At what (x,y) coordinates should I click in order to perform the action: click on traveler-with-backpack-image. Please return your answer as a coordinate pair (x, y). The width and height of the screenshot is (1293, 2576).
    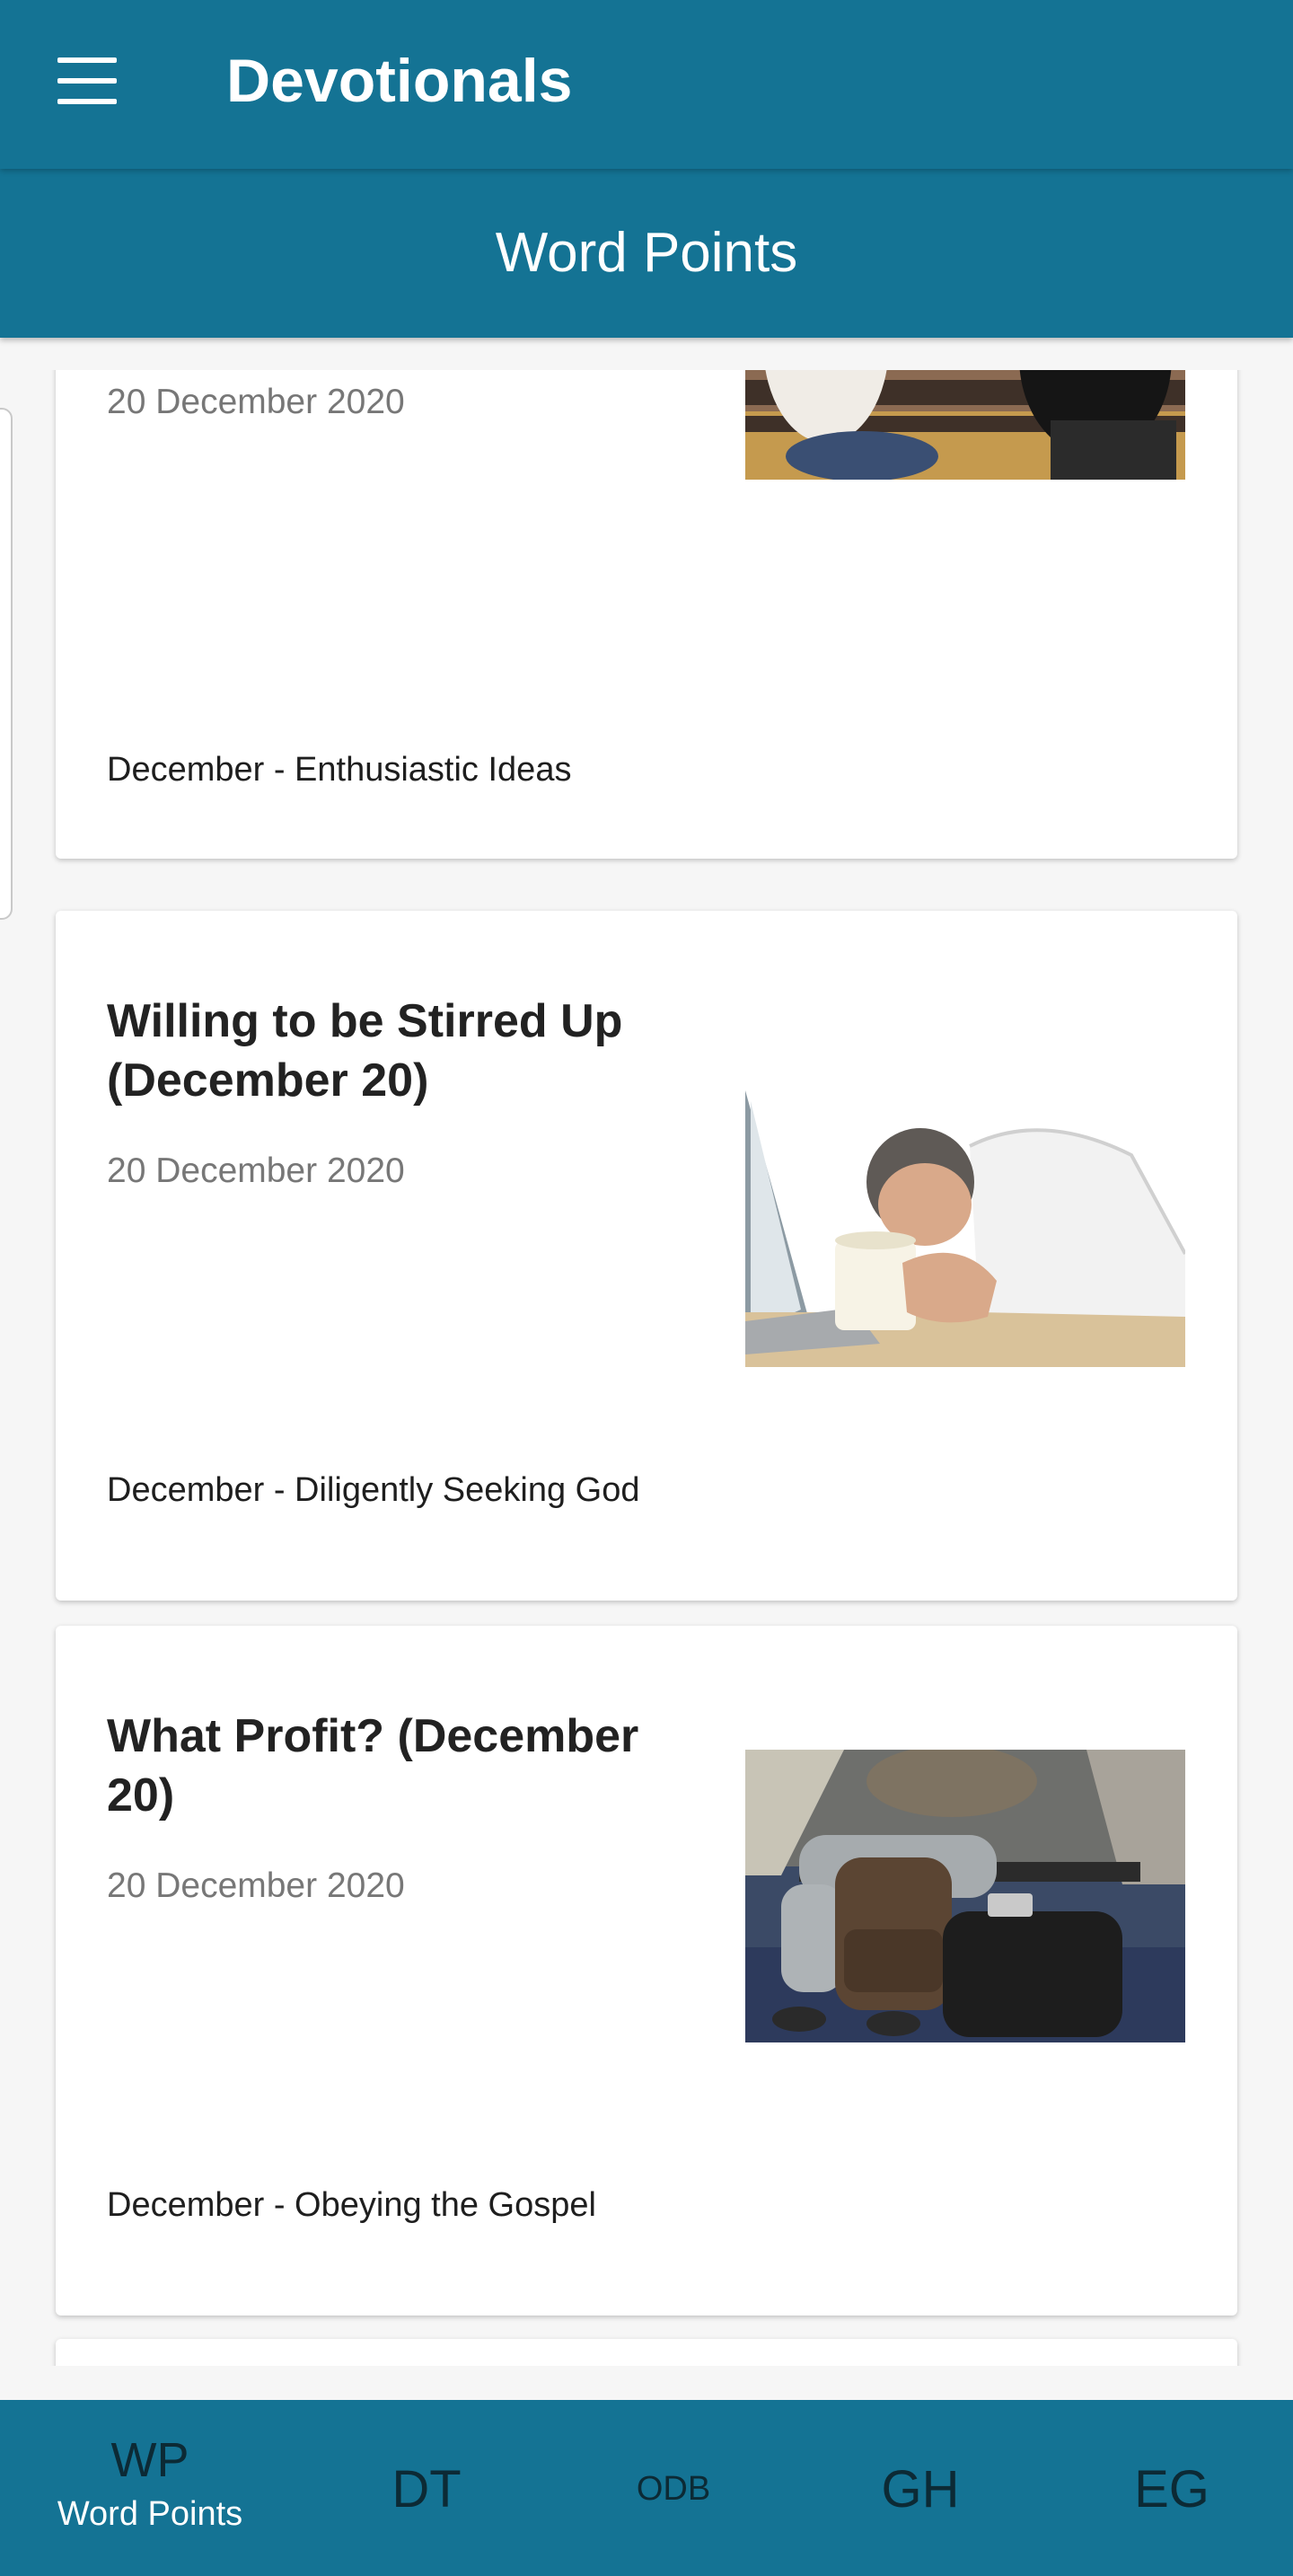
    Looking at the image, I should click on (965, 1896).